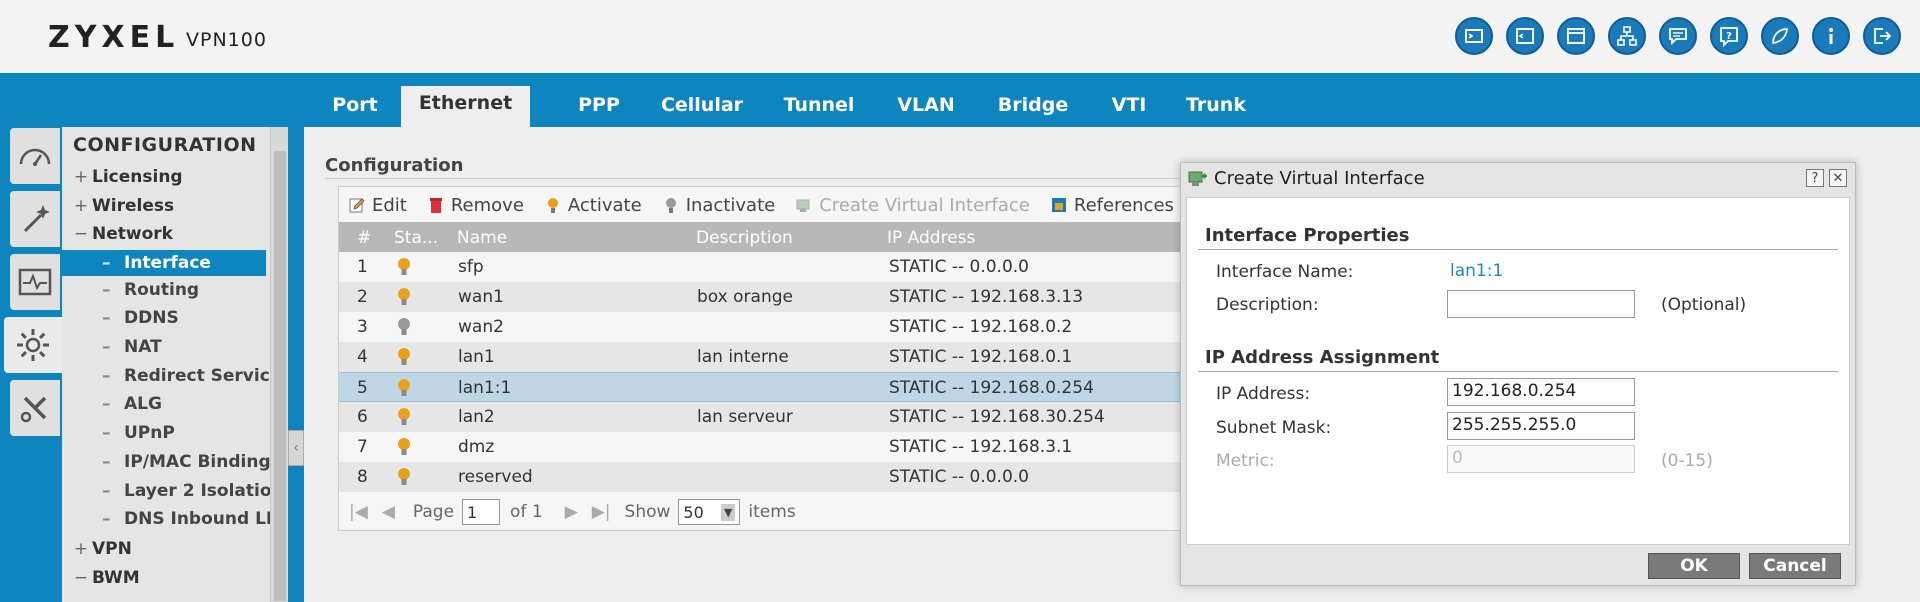 The width and height of the screenshot is (1920, 602). Describe the element at coordinates (130, 290) in the screenshot. I see `nav-subitem-routing: – Routing` at that location.